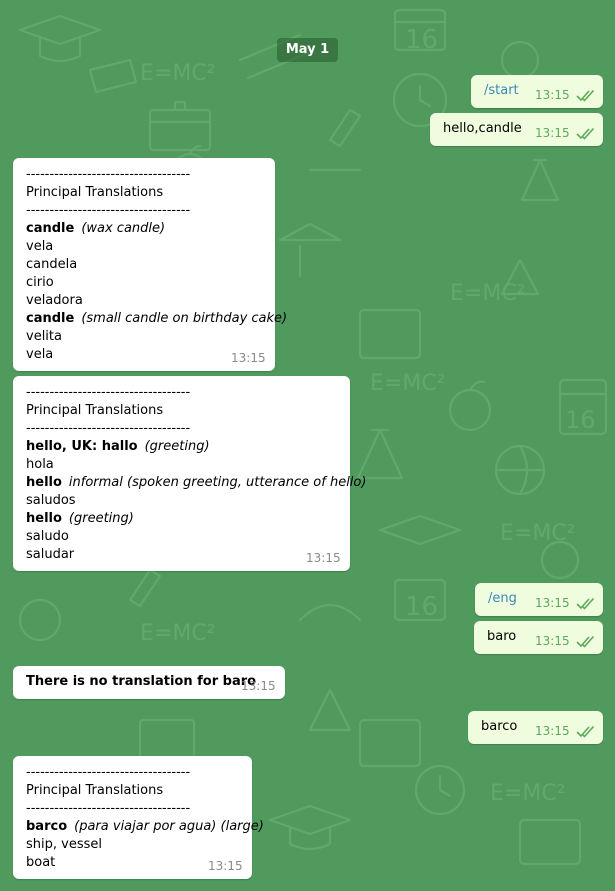  What do you see at coordinates (40, 282) in the screenshot?
I see `translation: cirio` at bounding box center [40, 282].